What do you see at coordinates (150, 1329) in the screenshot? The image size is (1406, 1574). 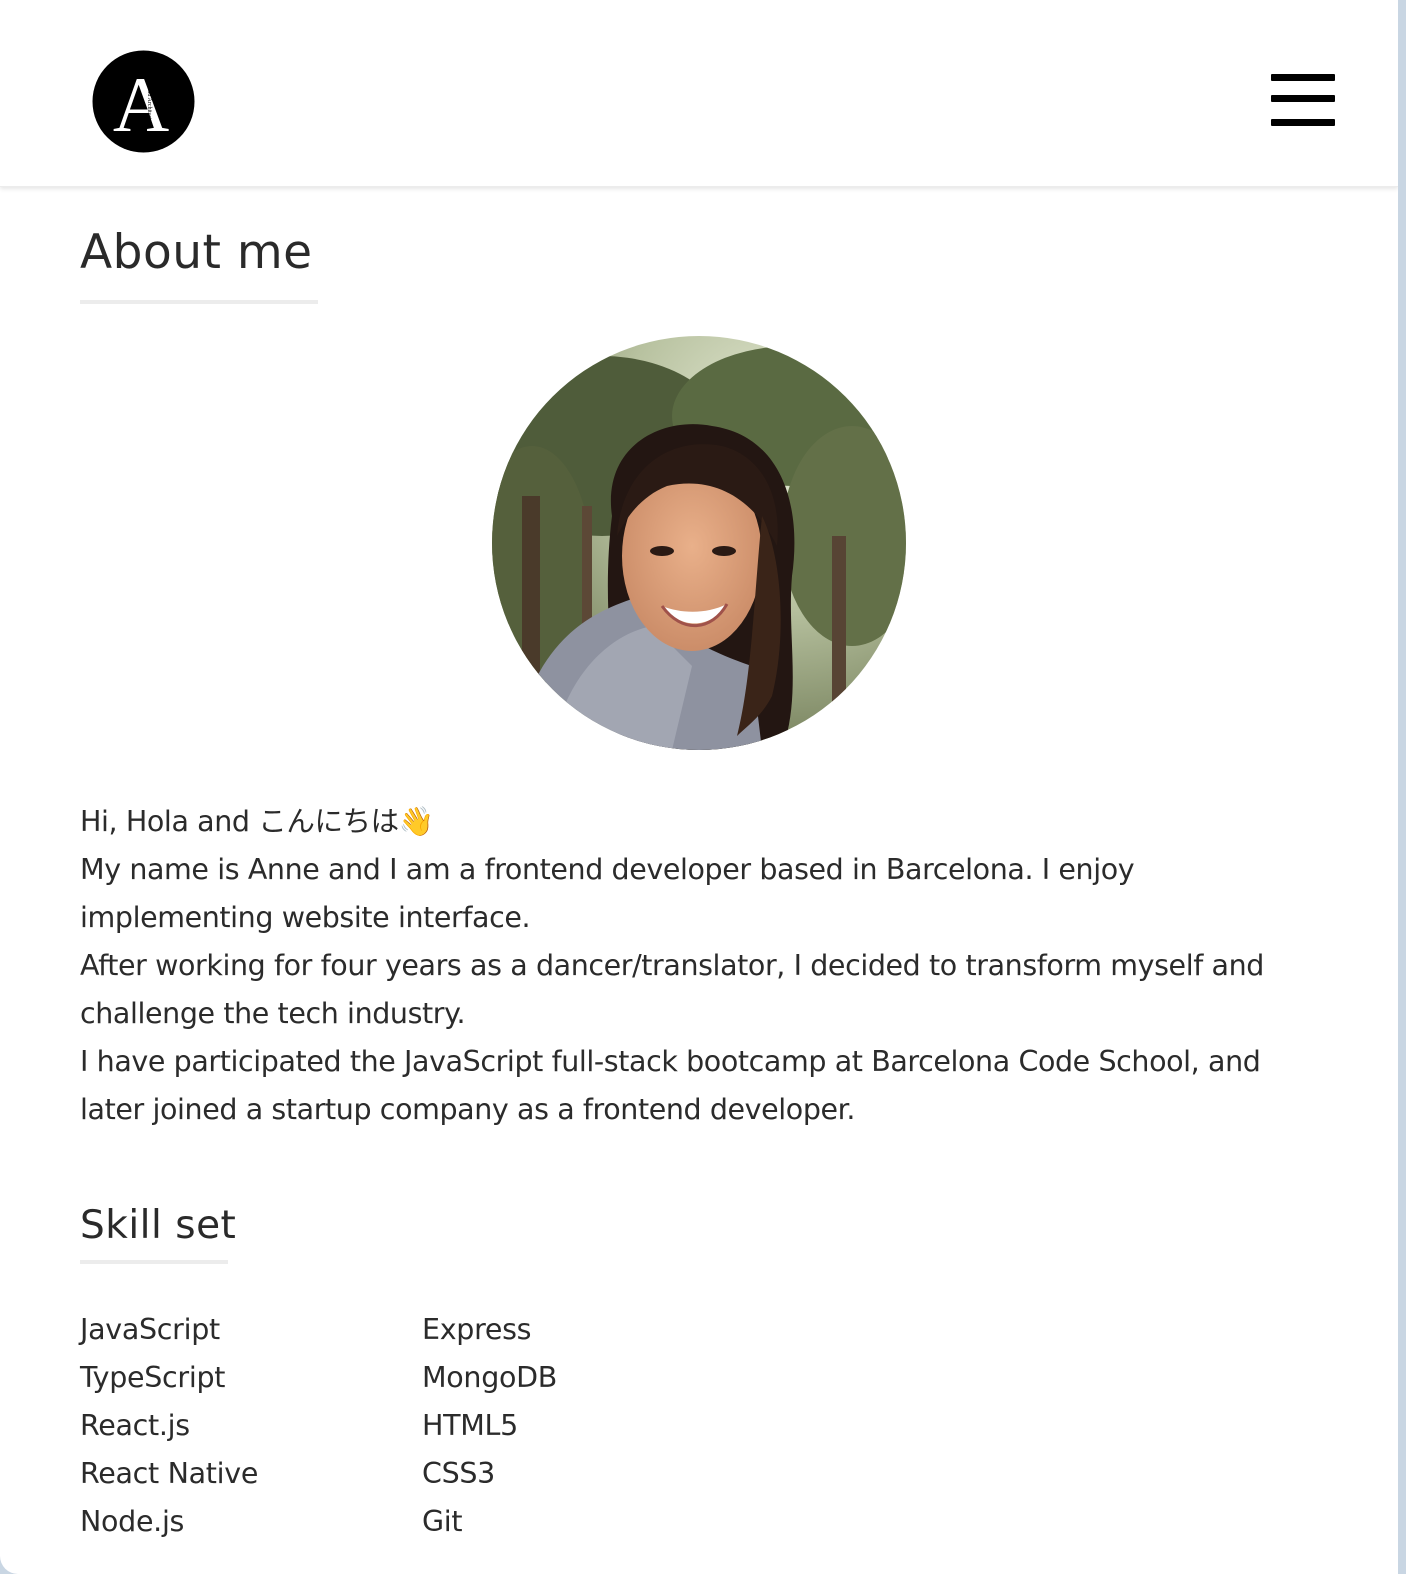 I see `skill-item: JavaScript` at bounding box center [150, 1329].